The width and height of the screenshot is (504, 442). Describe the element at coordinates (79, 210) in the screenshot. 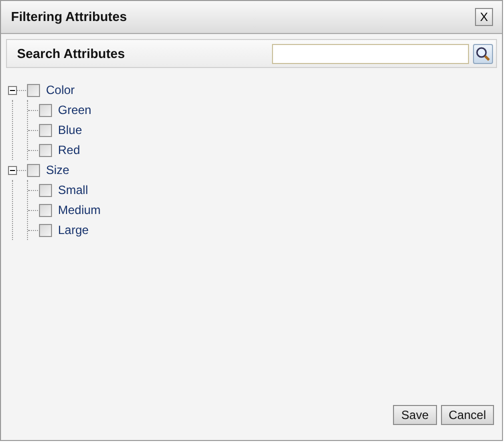

I see `tree-item: Medium` at that location.